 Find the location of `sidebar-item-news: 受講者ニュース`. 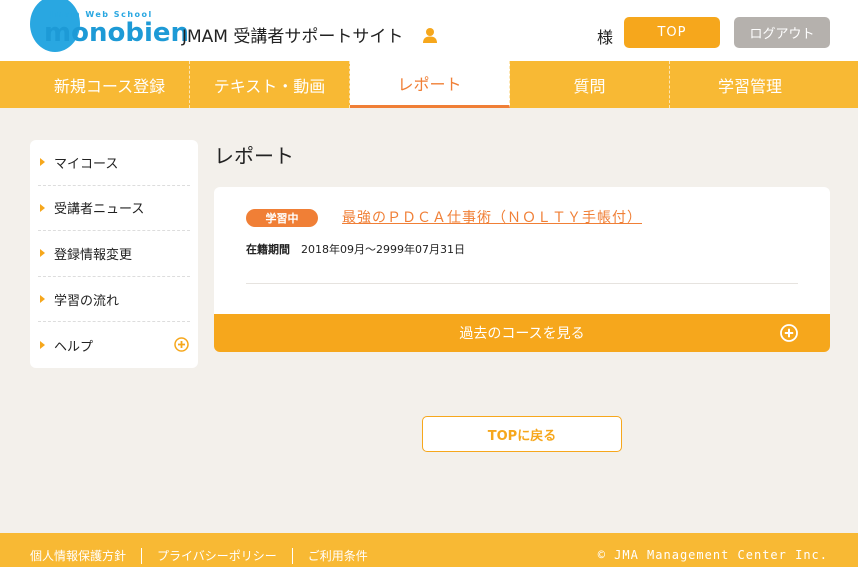

sidebar-item-news: 受講者ニュース is located at coordinates (114, 209).